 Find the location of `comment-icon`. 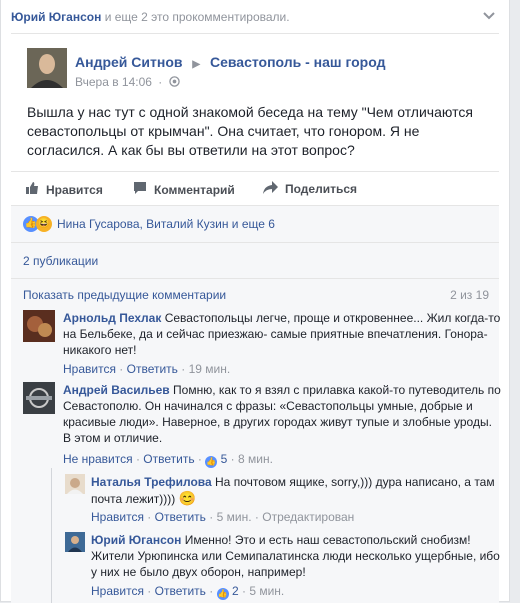

comment-icon is located at coordinates (140, 189).